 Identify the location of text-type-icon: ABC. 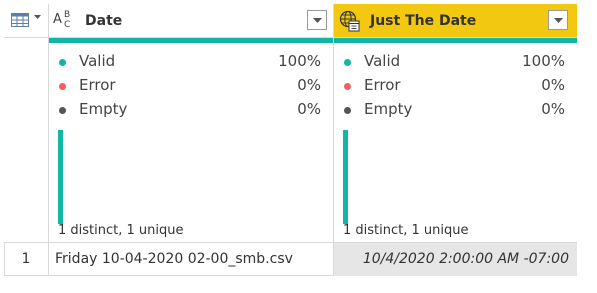
(62, 20).